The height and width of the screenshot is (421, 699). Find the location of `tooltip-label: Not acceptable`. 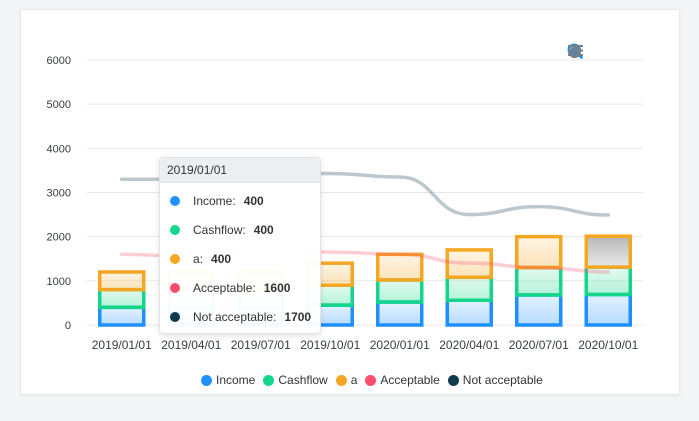

tooltip-label: Not acceptable is located at coordinates (233, 317).